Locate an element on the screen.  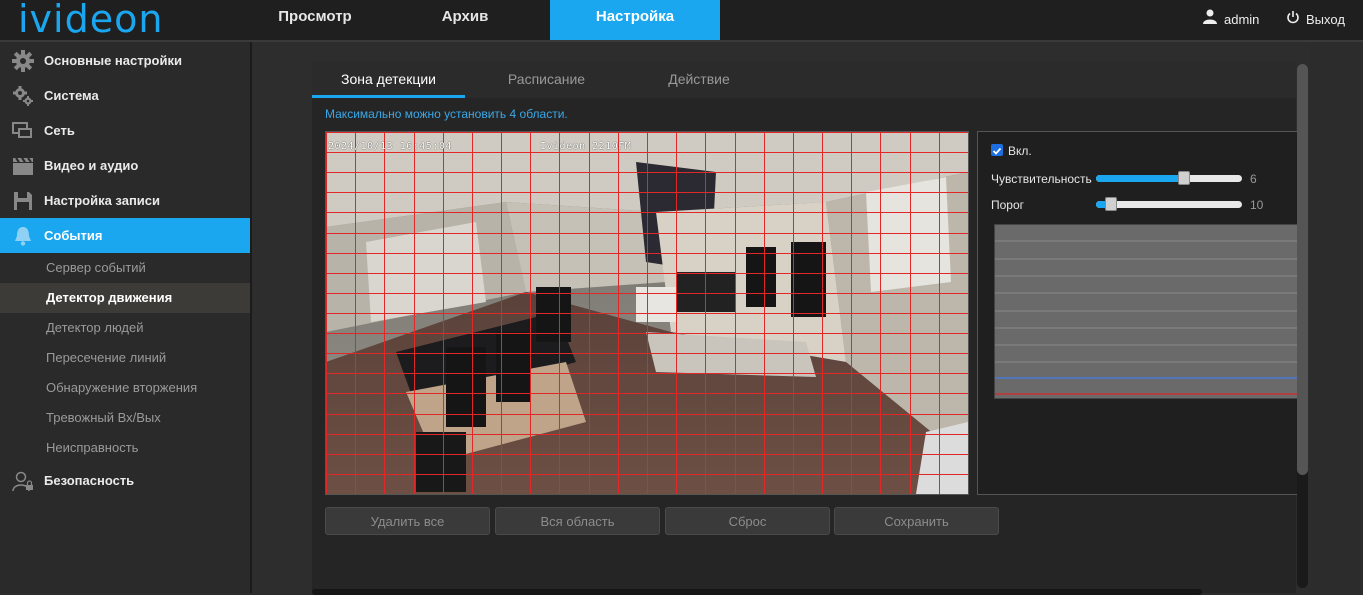
sidebar-item-network: Сеть is located at coordinates (125, 130).